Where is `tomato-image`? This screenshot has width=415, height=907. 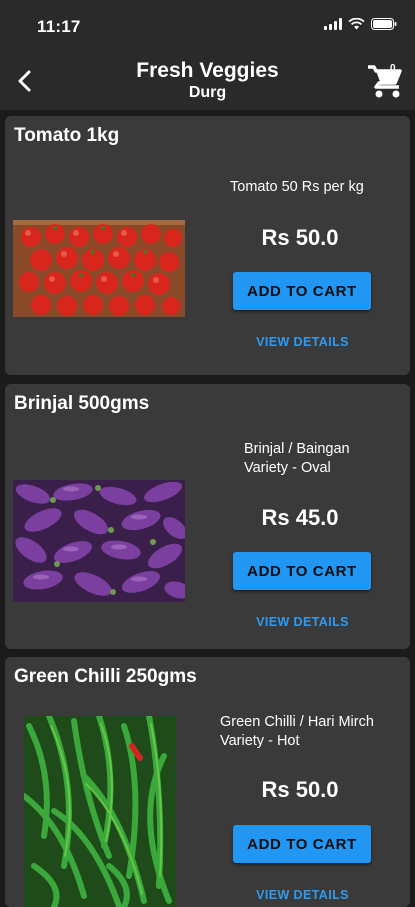 tomato-image is located at coordinates (99, 268).